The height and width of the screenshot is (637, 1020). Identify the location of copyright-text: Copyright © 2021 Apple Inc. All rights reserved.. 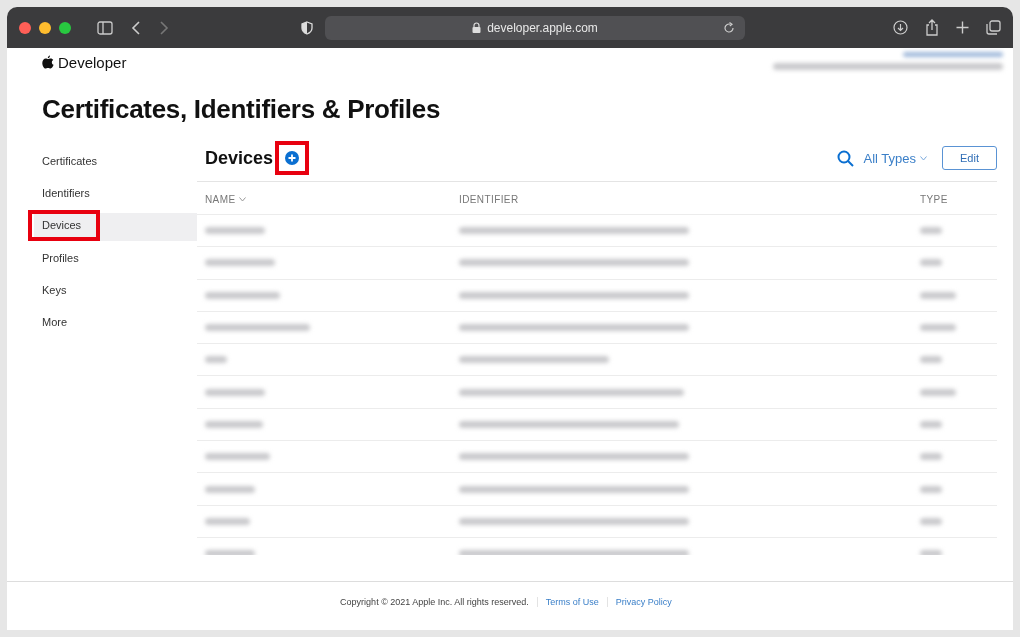
(434, 602).